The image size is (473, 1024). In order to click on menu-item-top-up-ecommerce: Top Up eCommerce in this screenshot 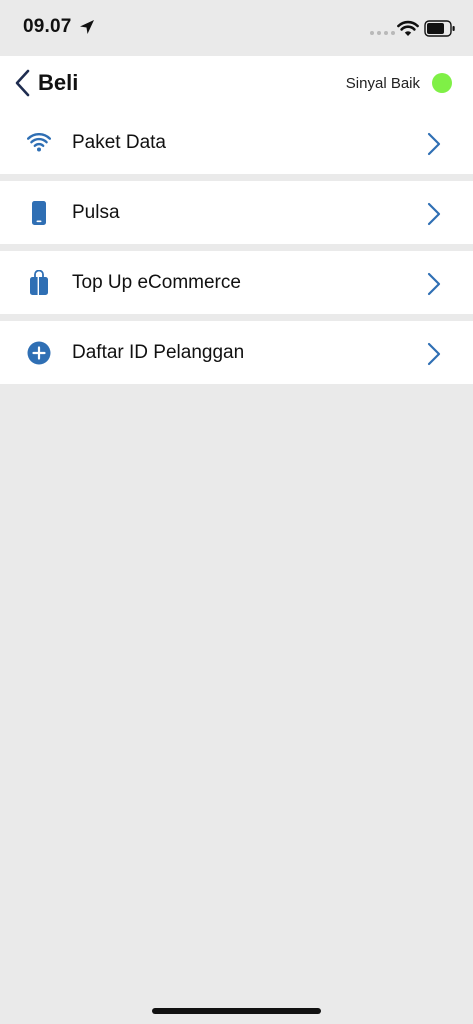, I will do `click(236, 282)`.